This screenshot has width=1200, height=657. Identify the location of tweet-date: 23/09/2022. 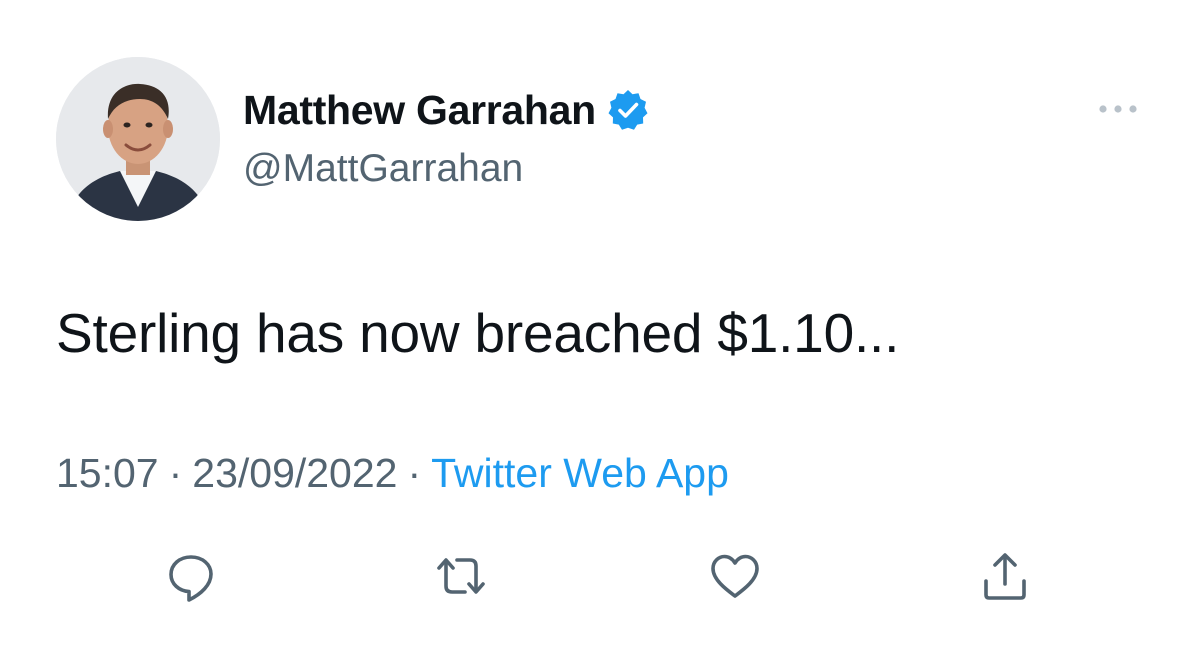
(294, 473).